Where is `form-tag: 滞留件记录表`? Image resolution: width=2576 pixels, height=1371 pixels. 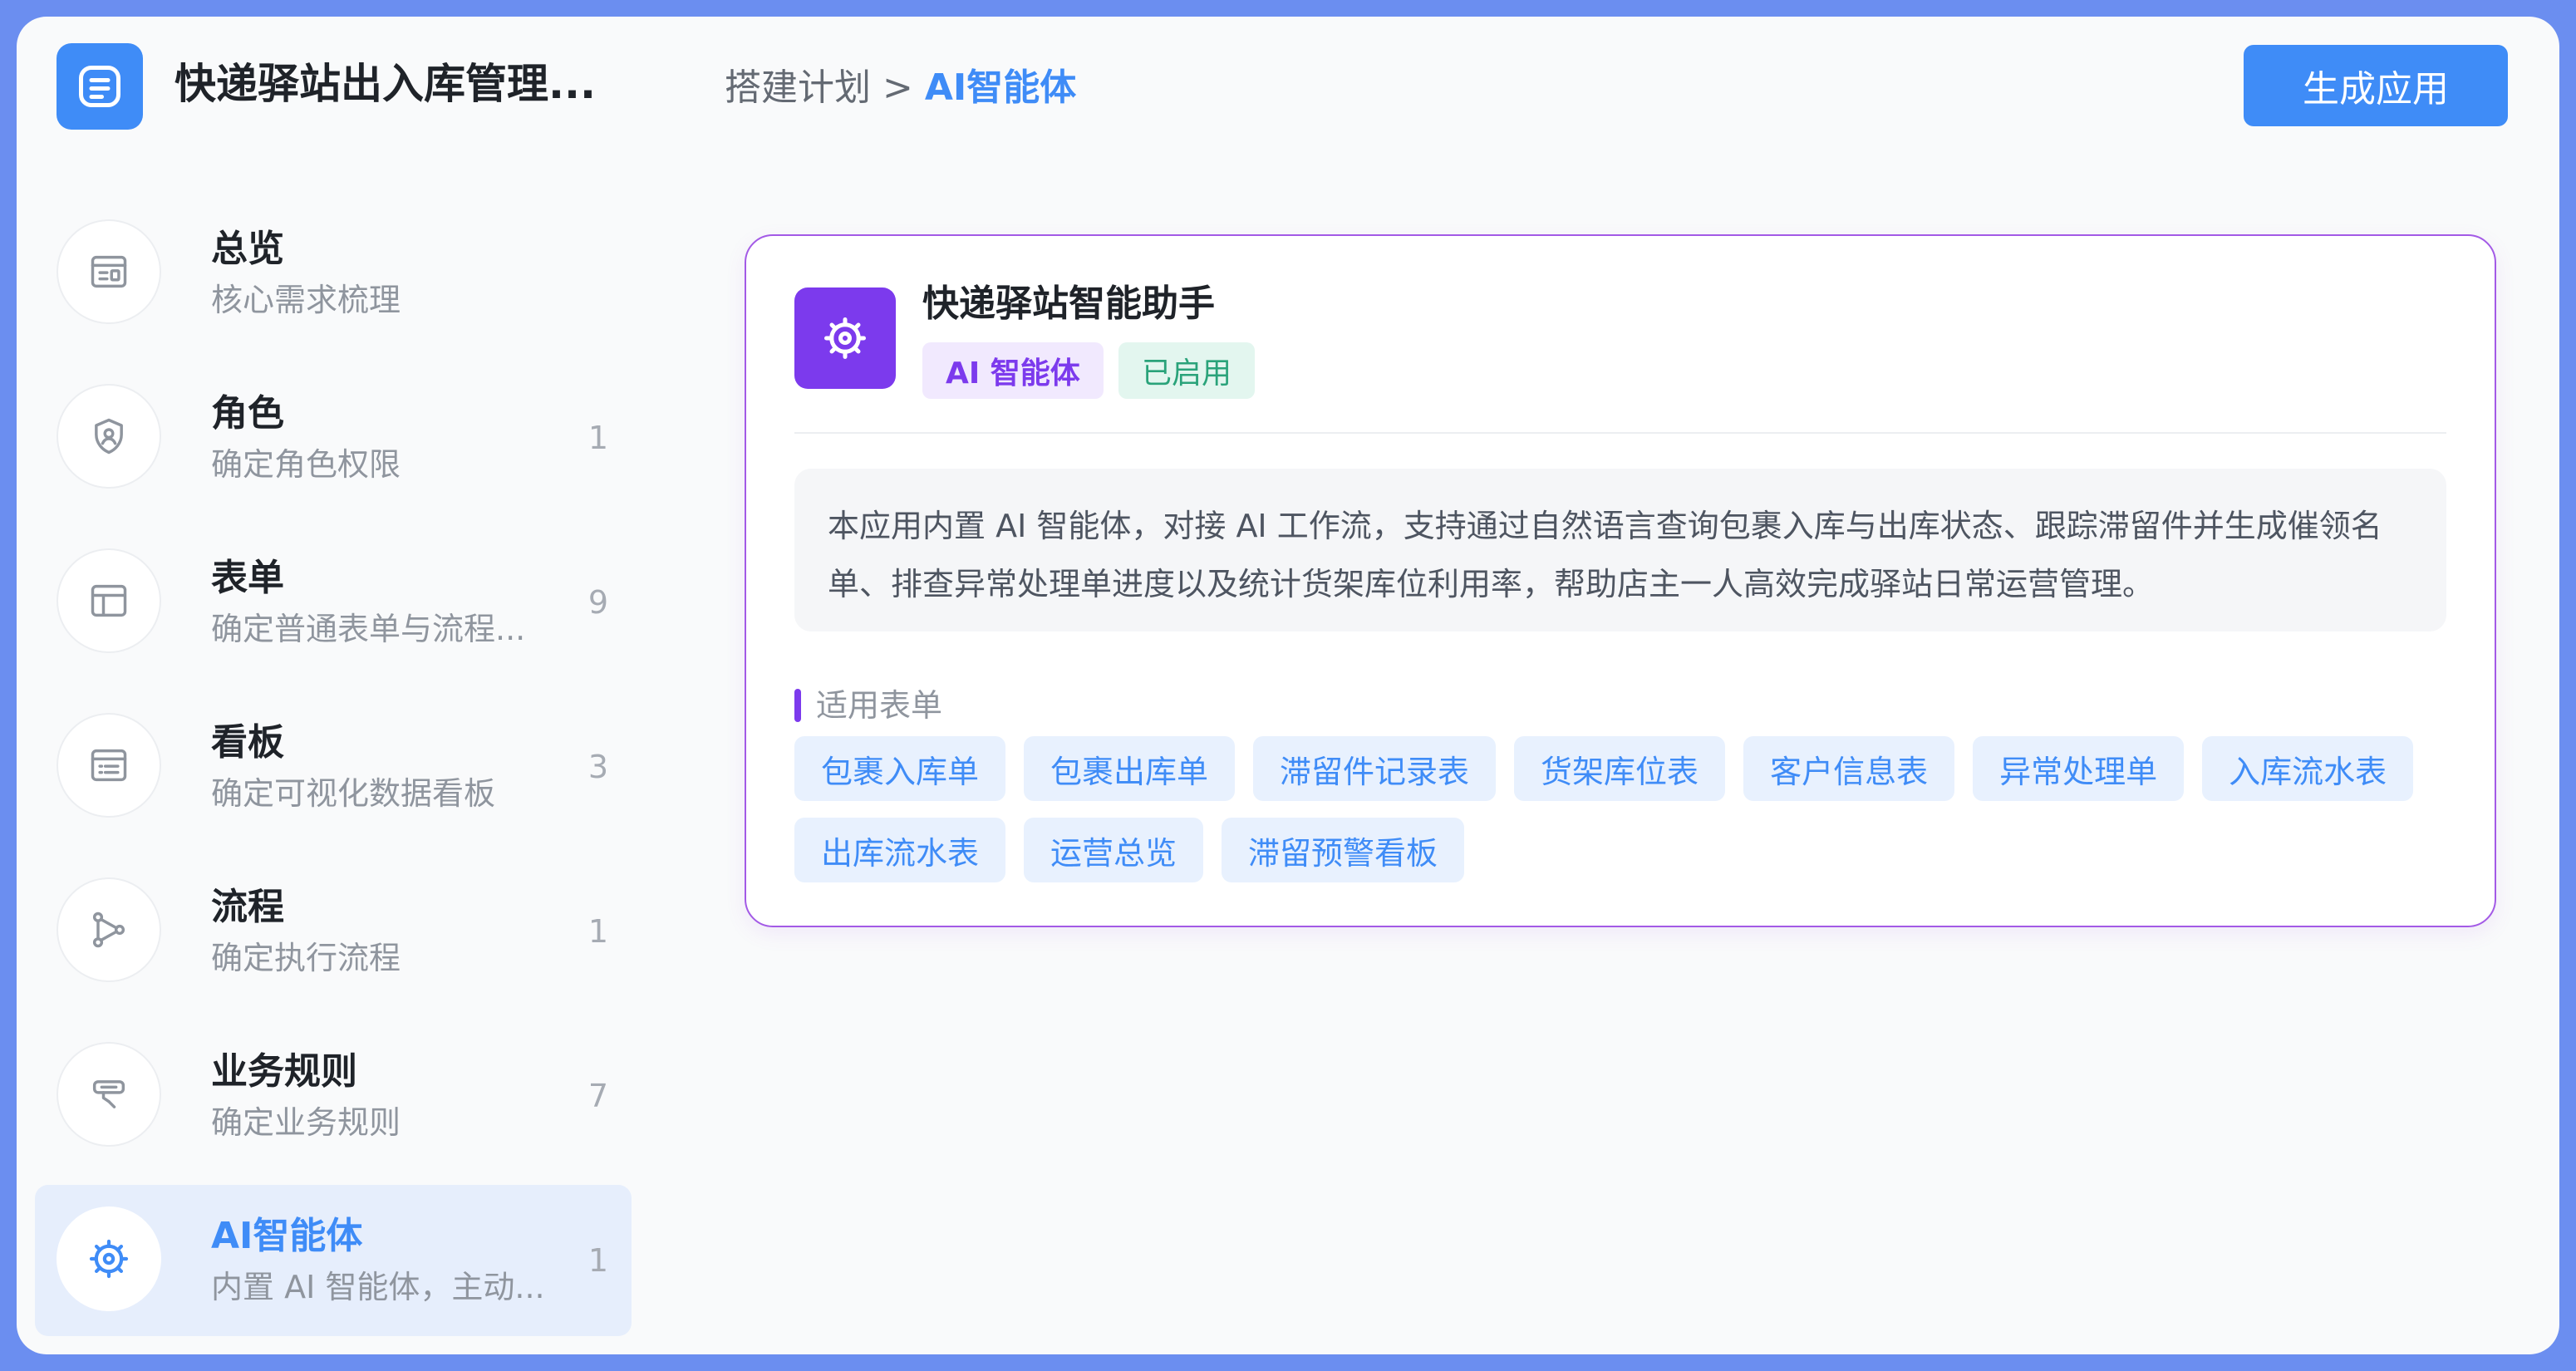
form-tag: 滞留件记录表 is located at coordinates (1375, 769).